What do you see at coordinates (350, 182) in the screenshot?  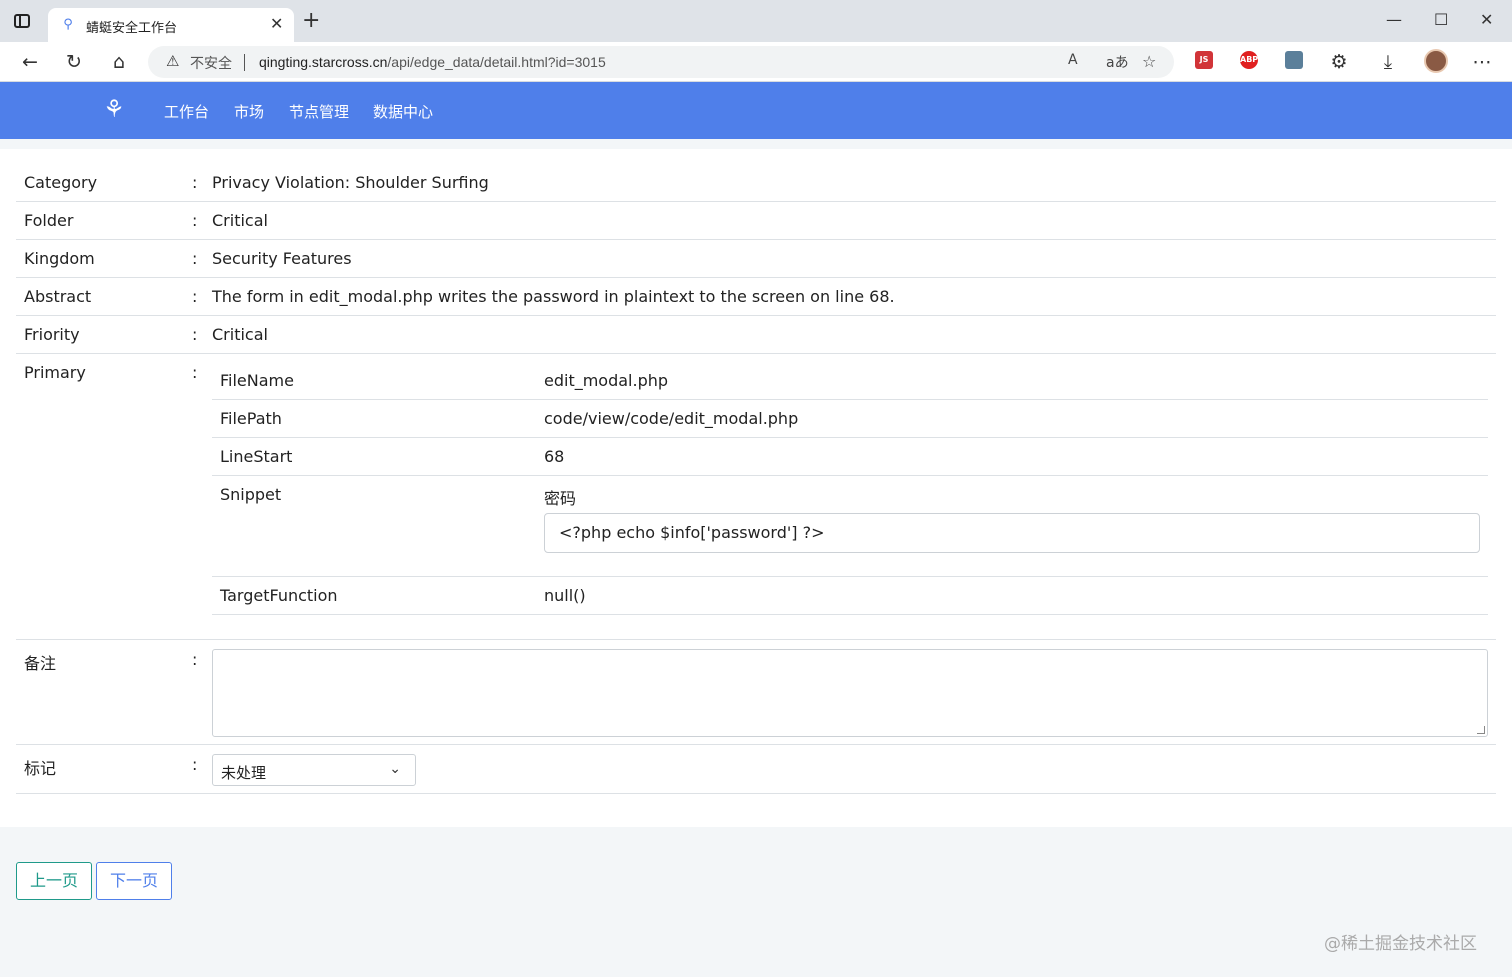 I see `row-value: Privacy Violation: Shoulder Surfing` at bounding box center [350, 182].